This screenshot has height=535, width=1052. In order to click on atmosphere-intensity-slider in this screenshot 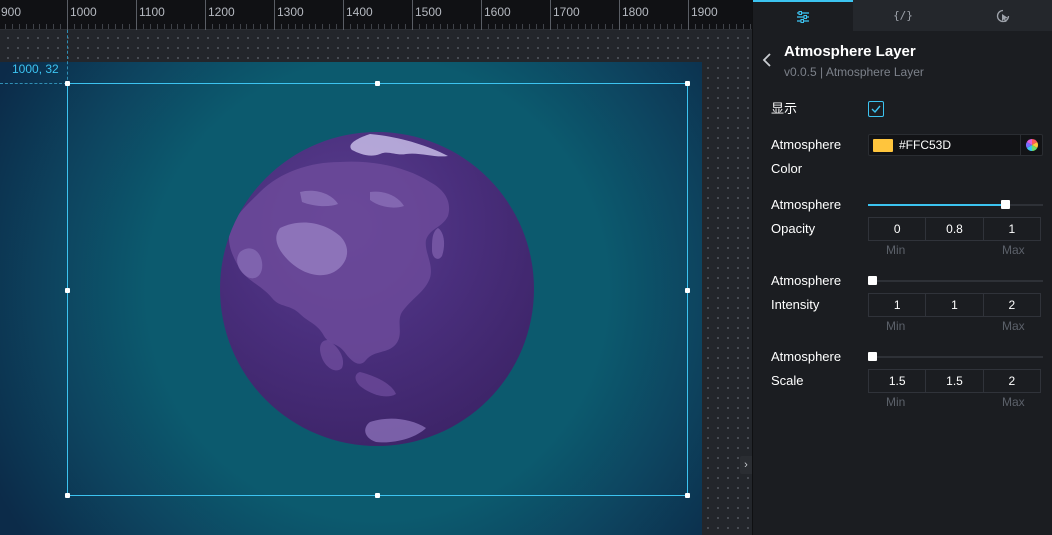, I will do `click(955, 281)`.